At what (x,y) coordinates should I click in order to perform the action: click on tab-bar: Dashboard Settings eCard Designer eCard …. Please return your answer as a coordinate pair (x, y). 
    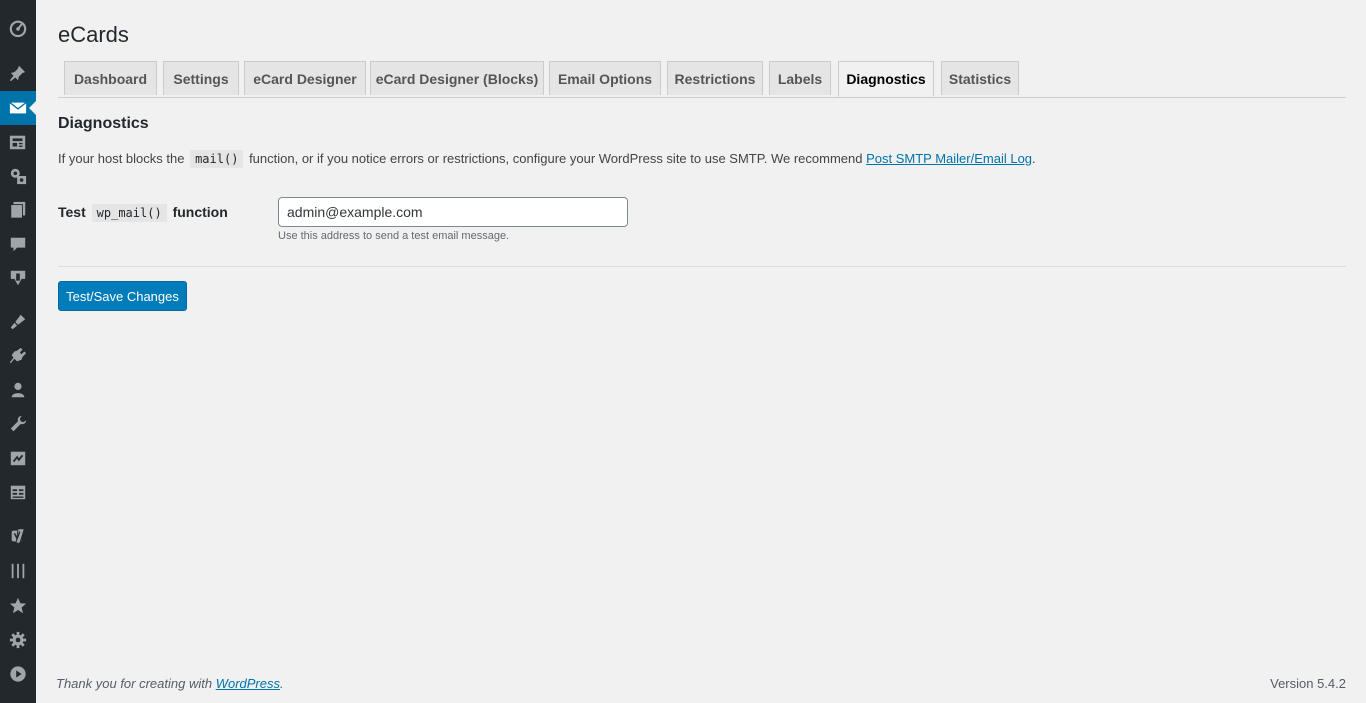
    Looking at the image, I should click on (702, 79).